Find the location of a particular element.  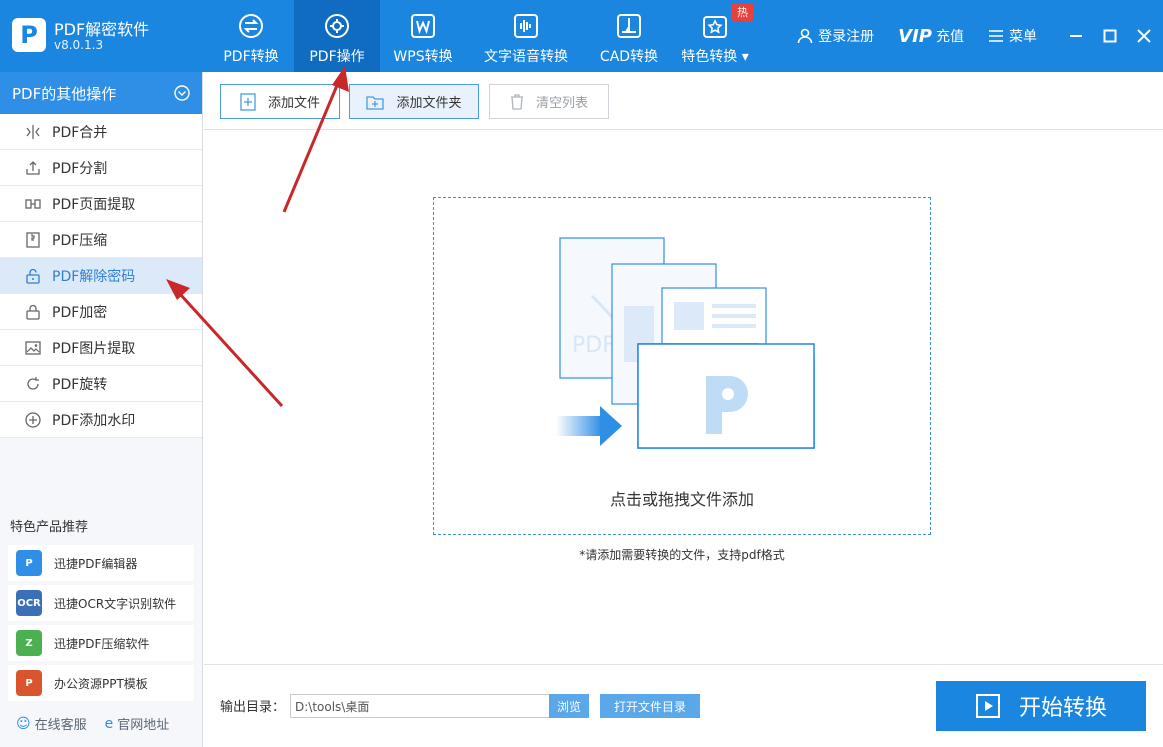

nav-special-convert: 热 特色转换 ▾ is located at coordinates (715, 36).